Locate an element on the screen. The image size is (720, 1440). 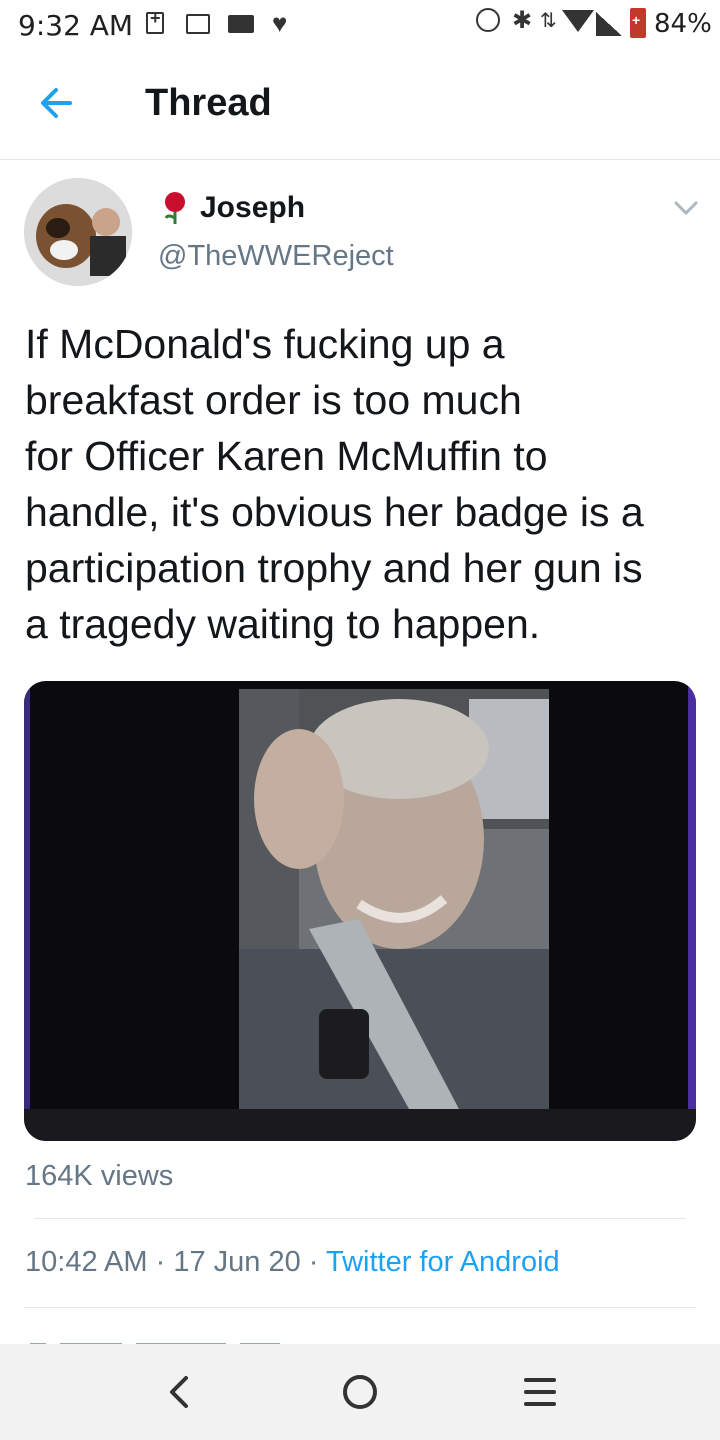
home-circle-icon is located at coordinates (360, 1392).